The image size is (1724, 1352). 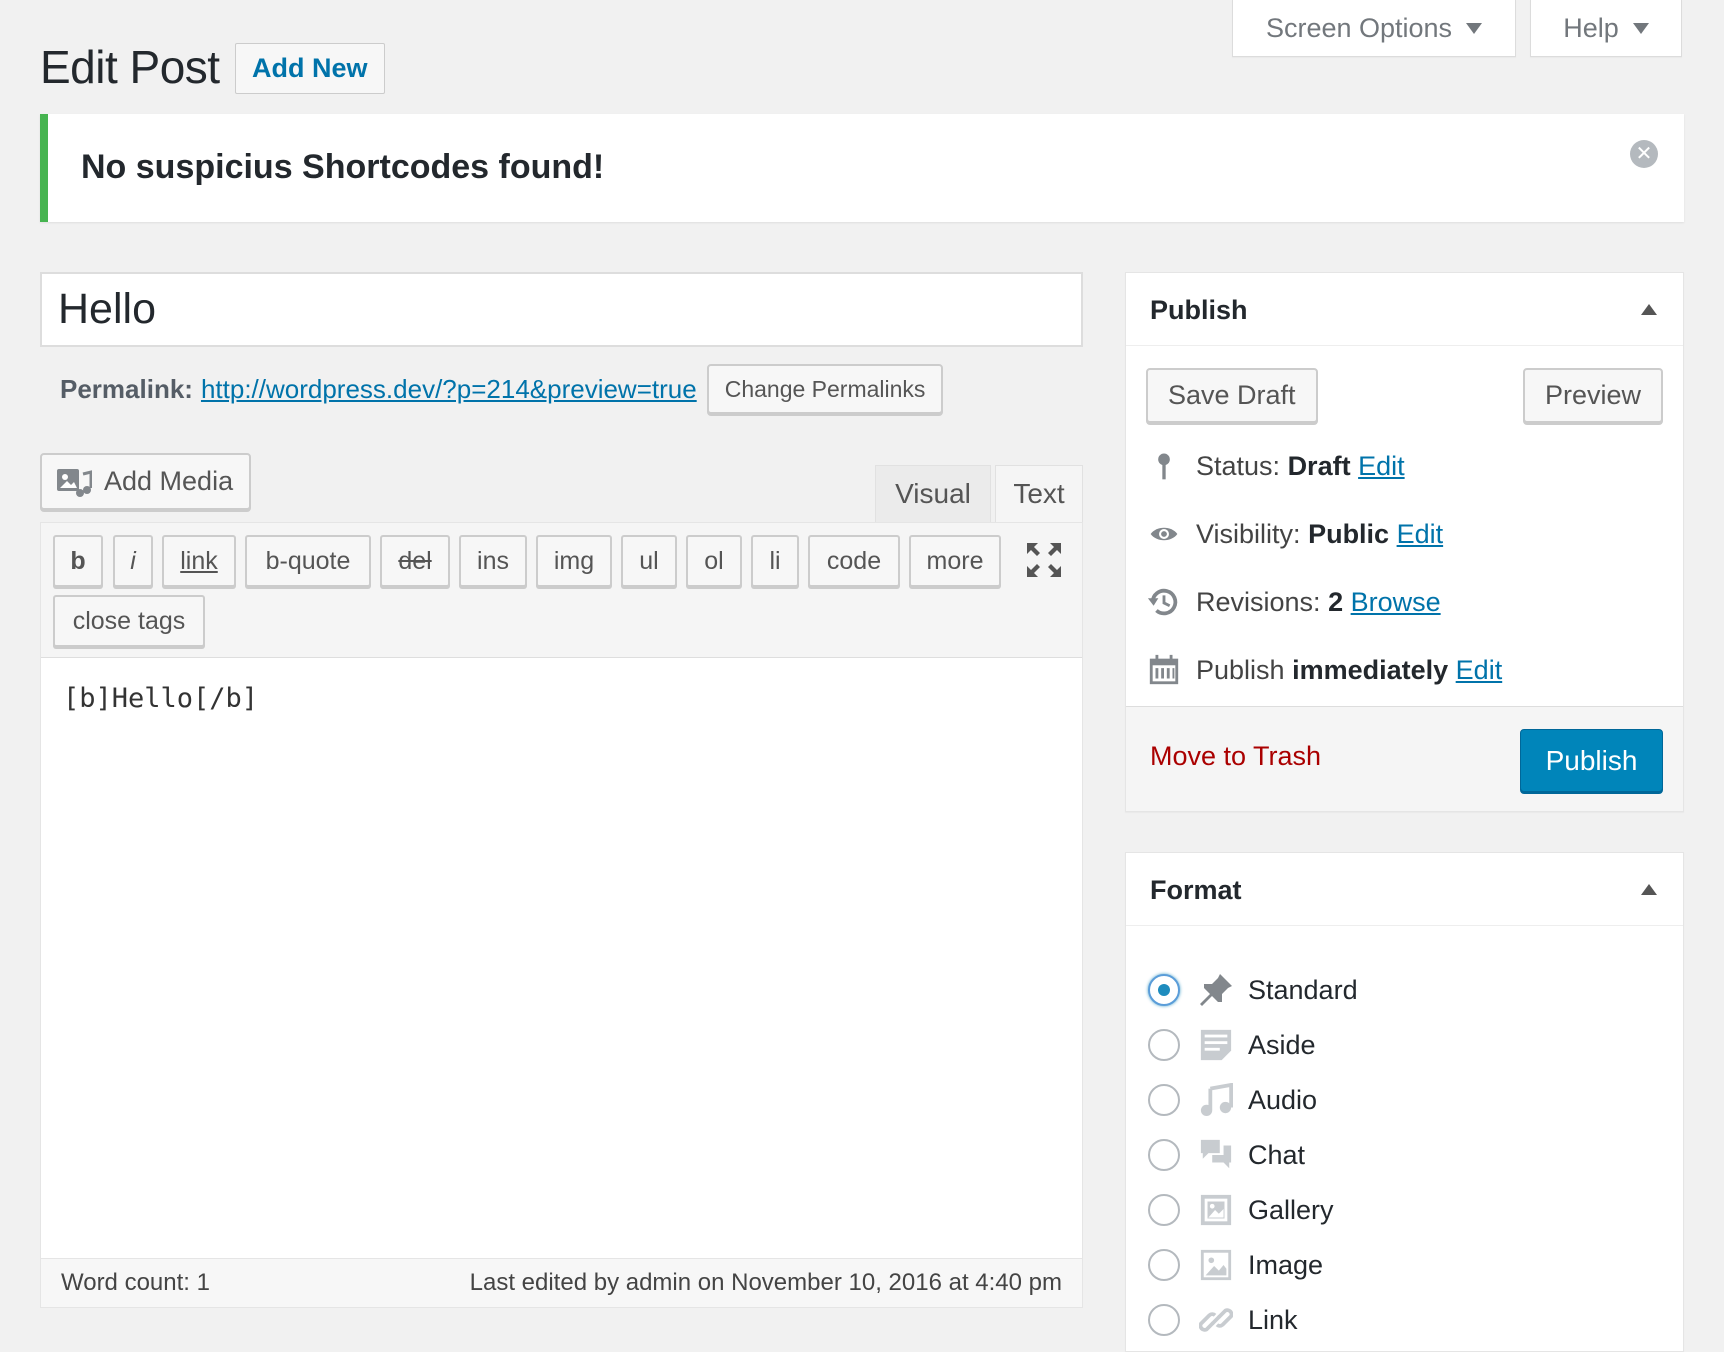 What do you see at coordinates (1164, 1320) in the screenshot?
I see `format-radio-link` at bounding box center [1164, 1320].